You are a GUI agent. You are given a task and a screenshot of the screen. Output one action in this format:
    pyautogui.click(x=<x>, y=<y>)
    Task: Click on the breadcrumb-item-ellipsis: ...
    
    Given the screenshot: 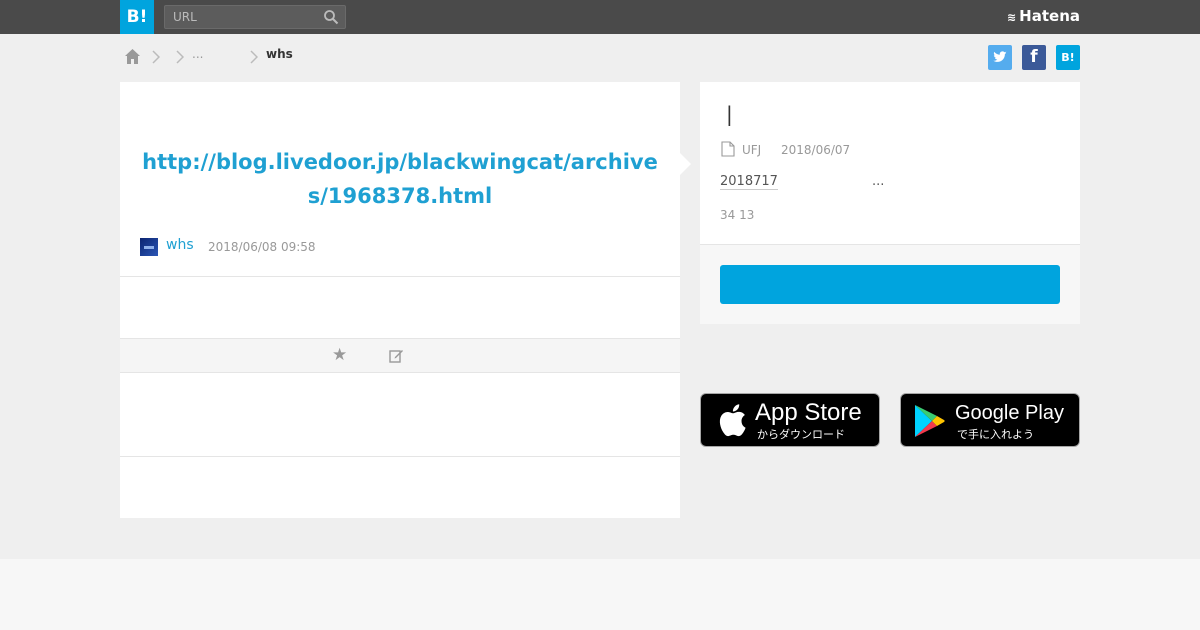 What is the action you would take?
    pyautogui.click(x=197, y=54)
    